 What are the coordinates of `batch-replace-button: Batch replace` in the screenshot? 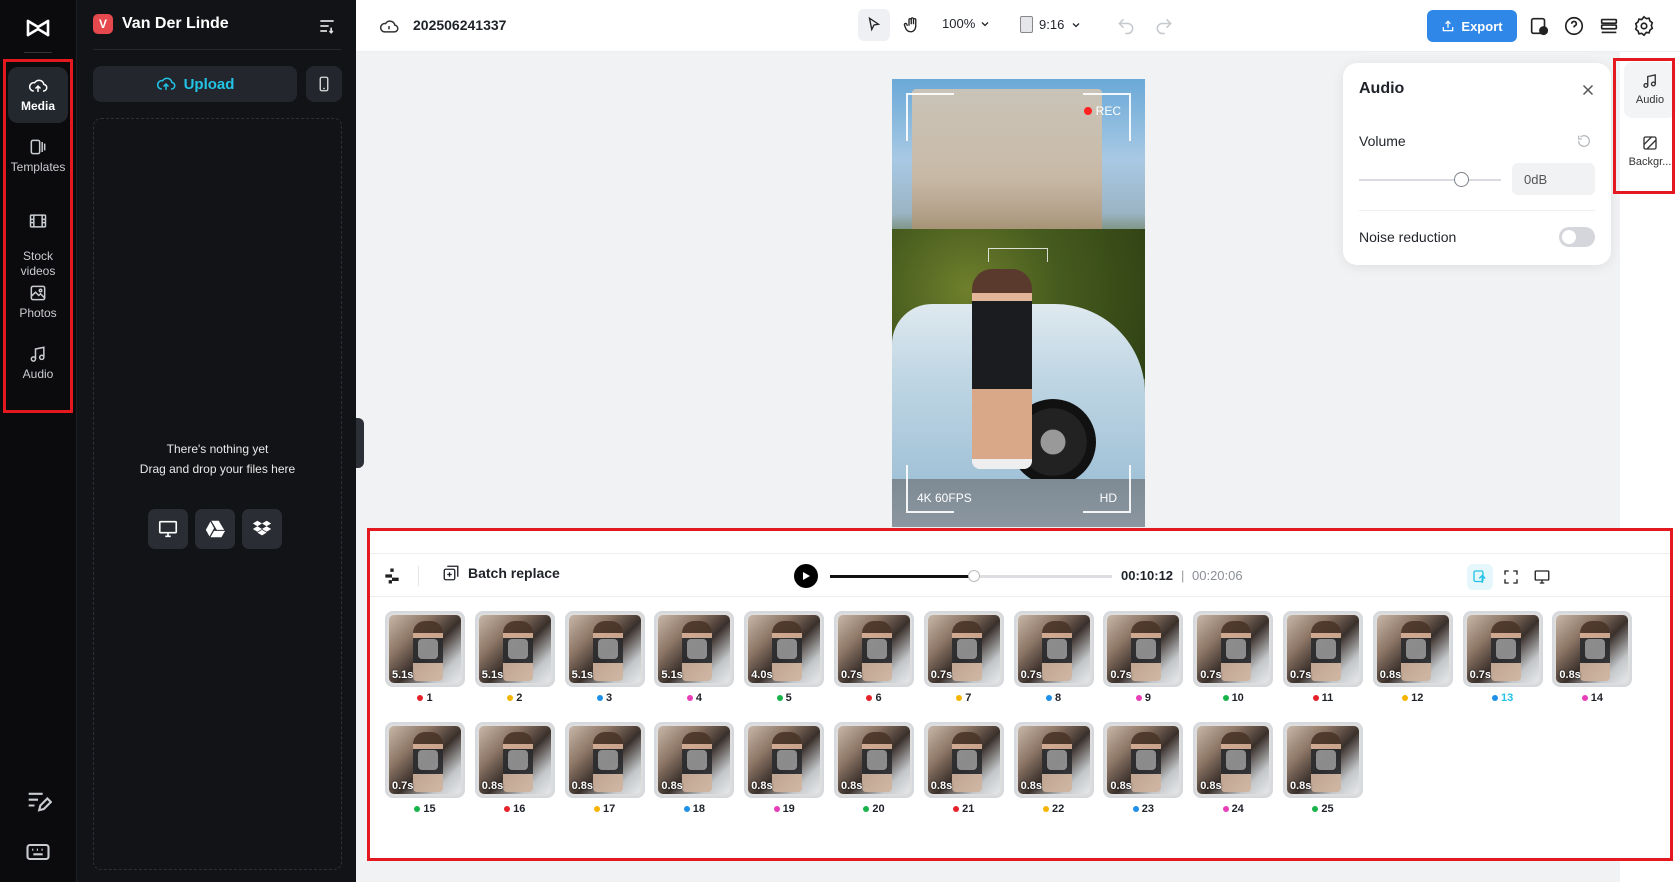 It's located at (501, 573).